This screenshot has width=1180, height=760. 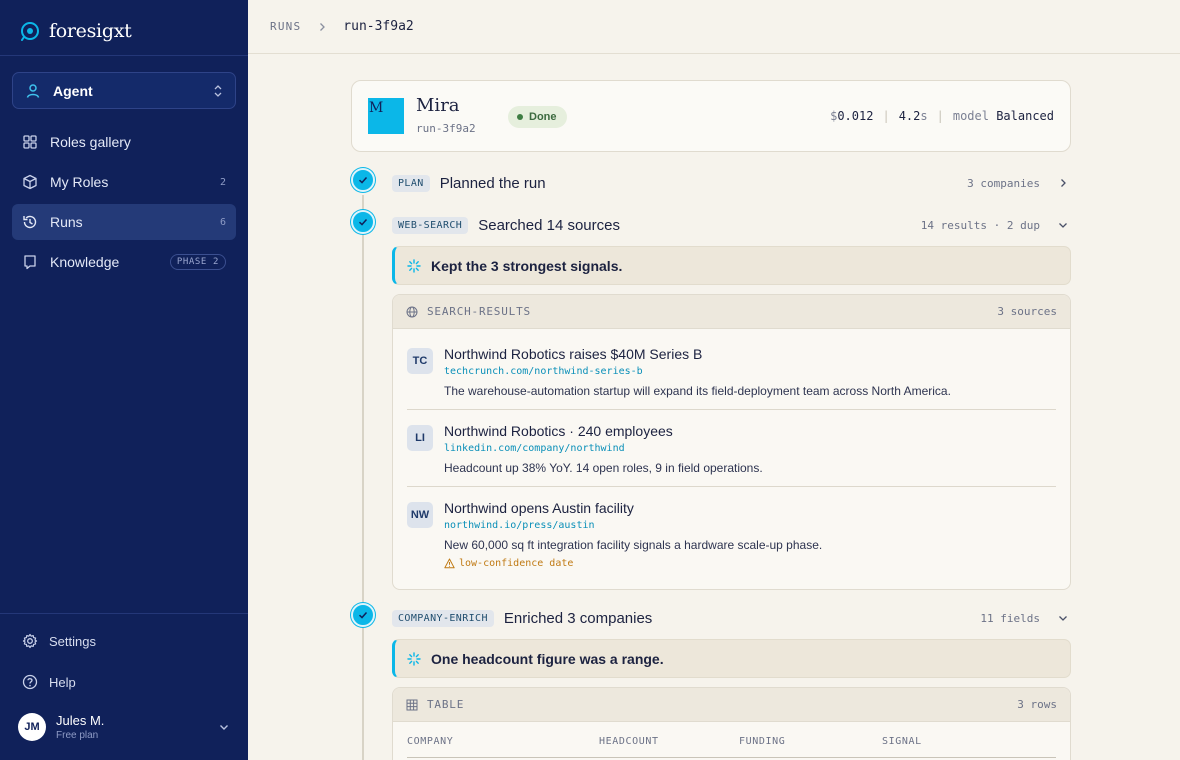 What do you see at coordinates (1003, 183) in the screenshot?
I see `step-meta: 3 companies` at bounding box center [1003, 183].